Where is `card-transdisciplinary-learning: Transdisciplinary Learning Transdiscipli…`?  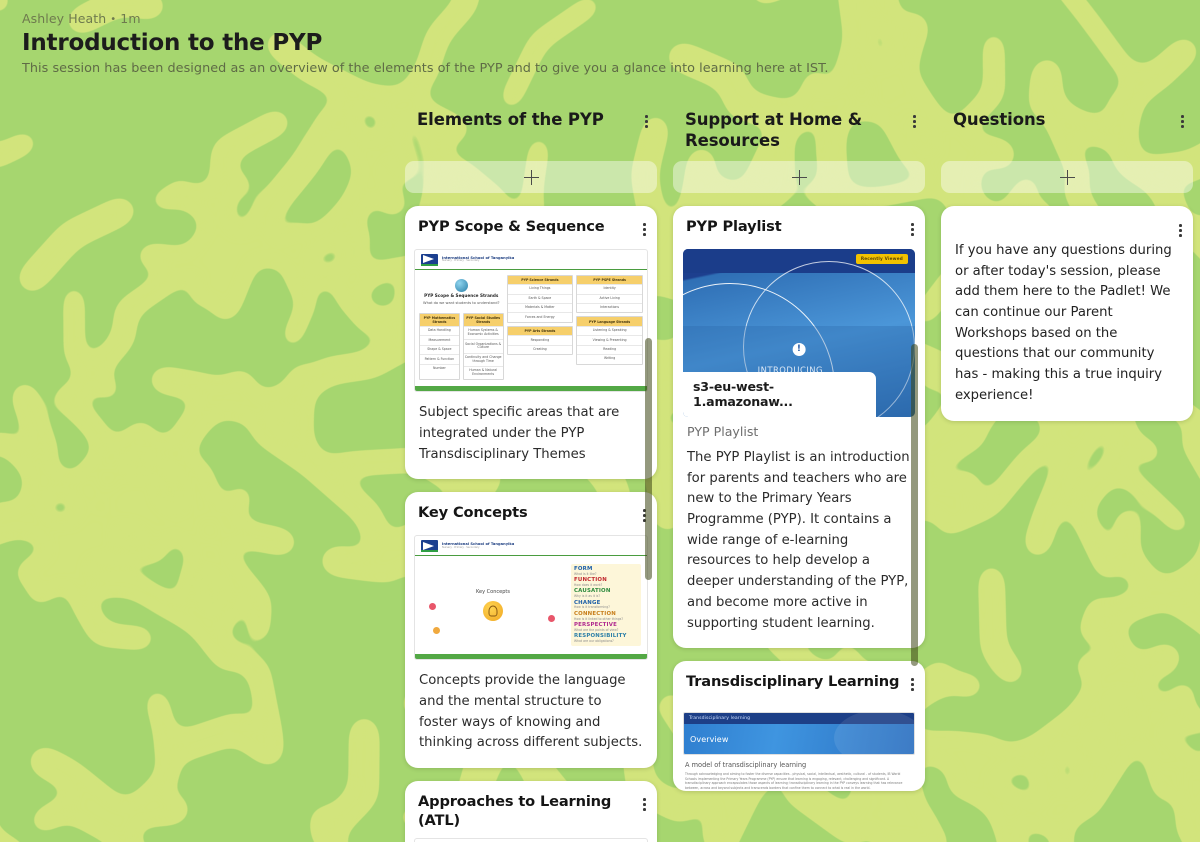
card-transdisciplinary-learning: Transdisciplinary Learning Transdiscipli… is located at coordinates (799, 726).